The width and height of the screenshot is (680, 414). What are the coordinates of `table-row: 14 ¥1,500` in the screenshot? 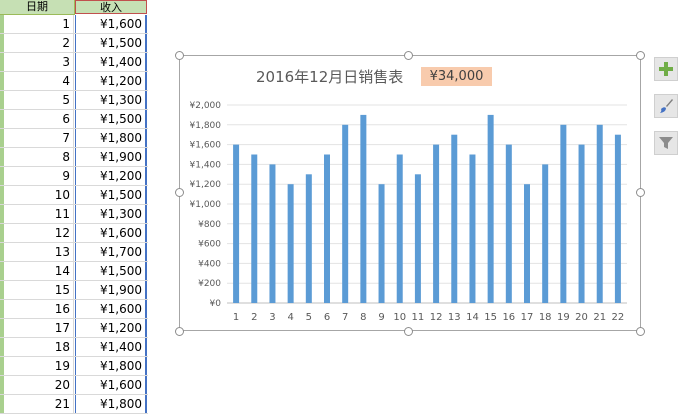 It's located at (74, 271).